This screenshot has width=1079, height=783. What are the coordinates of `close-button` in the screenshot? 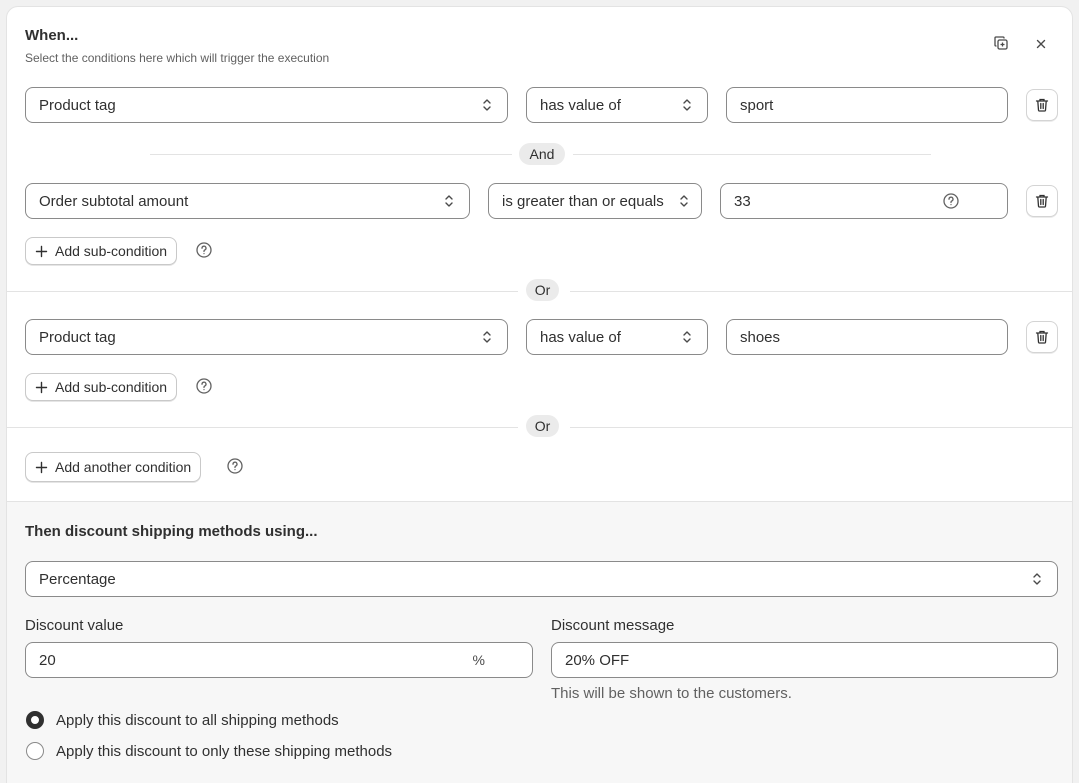 It's located at (1041, 44).